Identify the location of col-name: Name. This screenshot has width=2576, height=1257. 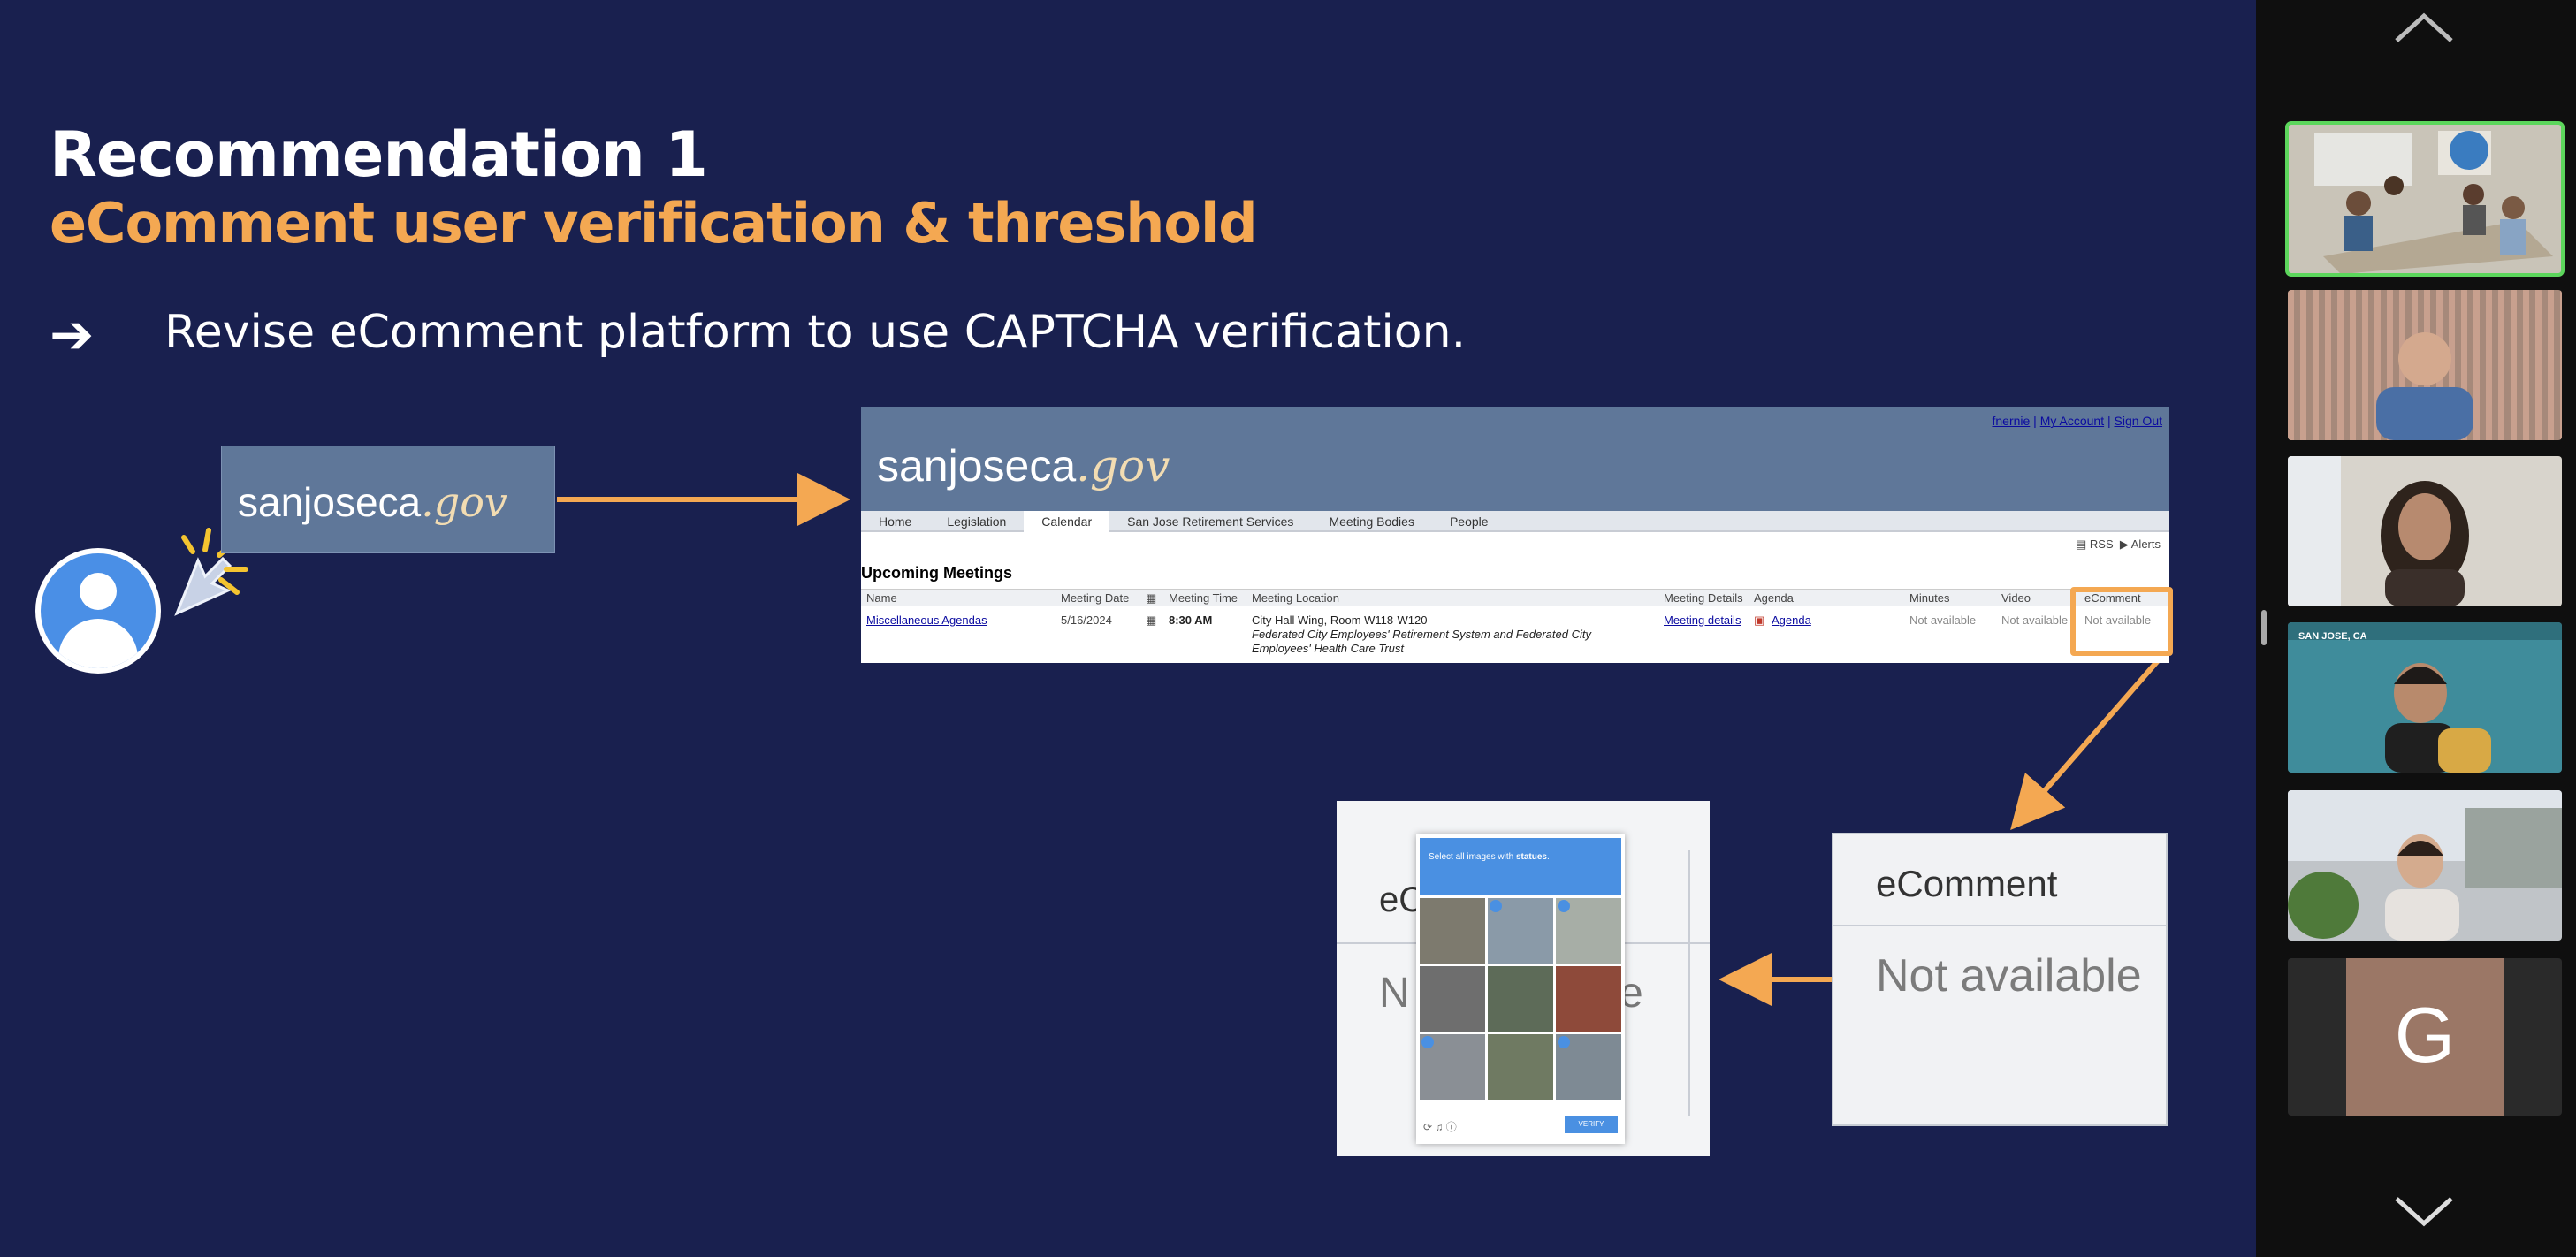
(881, 598).